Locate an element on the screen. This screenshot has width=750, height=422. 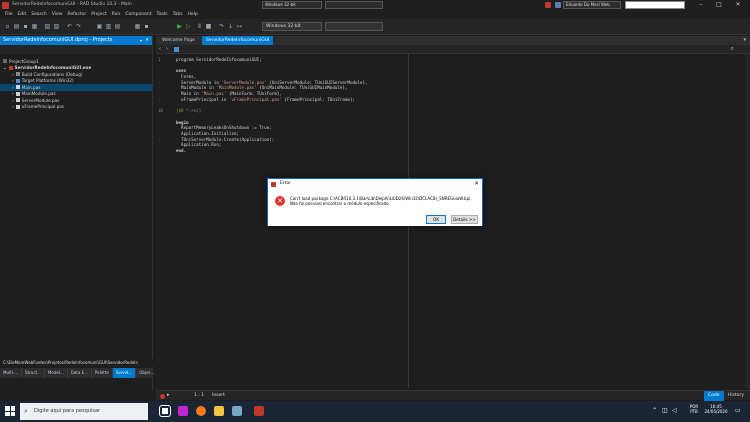
record-macro-icon is located at coordinates (162, 396).